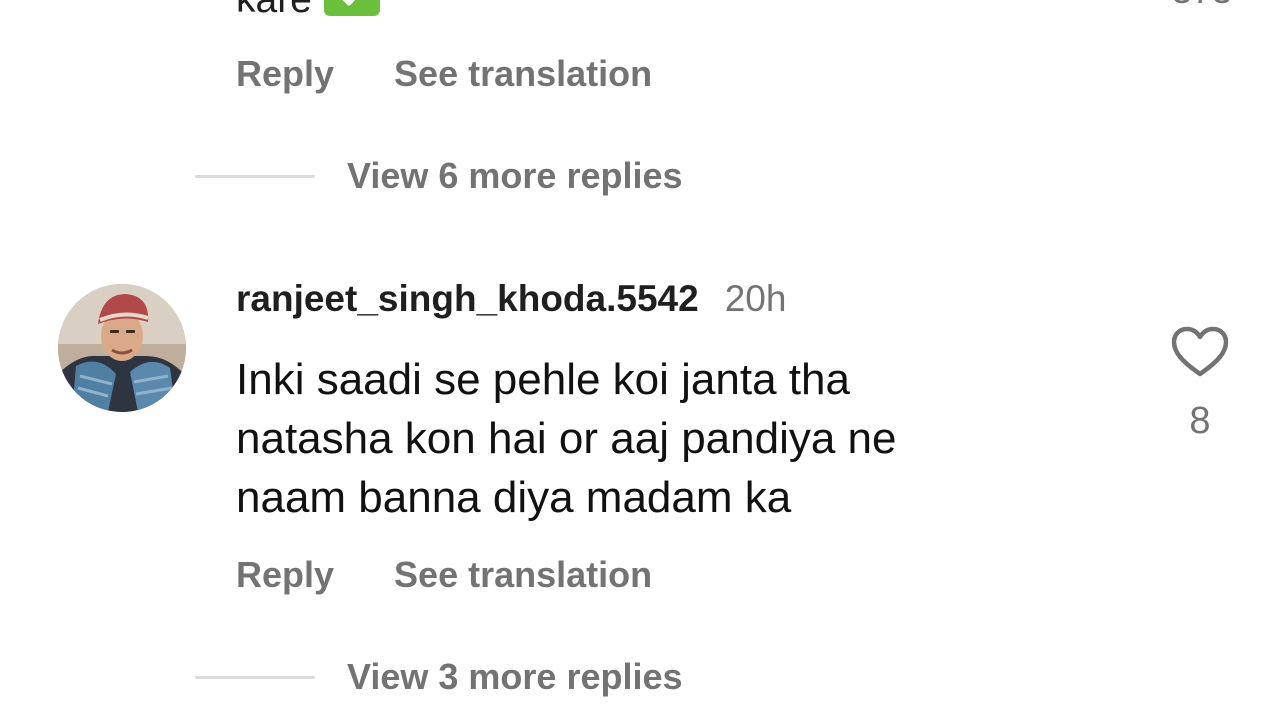 The width and height of the screenshot is (1280, 720). Describe the element at coordinates (515, 676) in the screenshot. I see `view-replies-label: View 3 more replies` at that location.